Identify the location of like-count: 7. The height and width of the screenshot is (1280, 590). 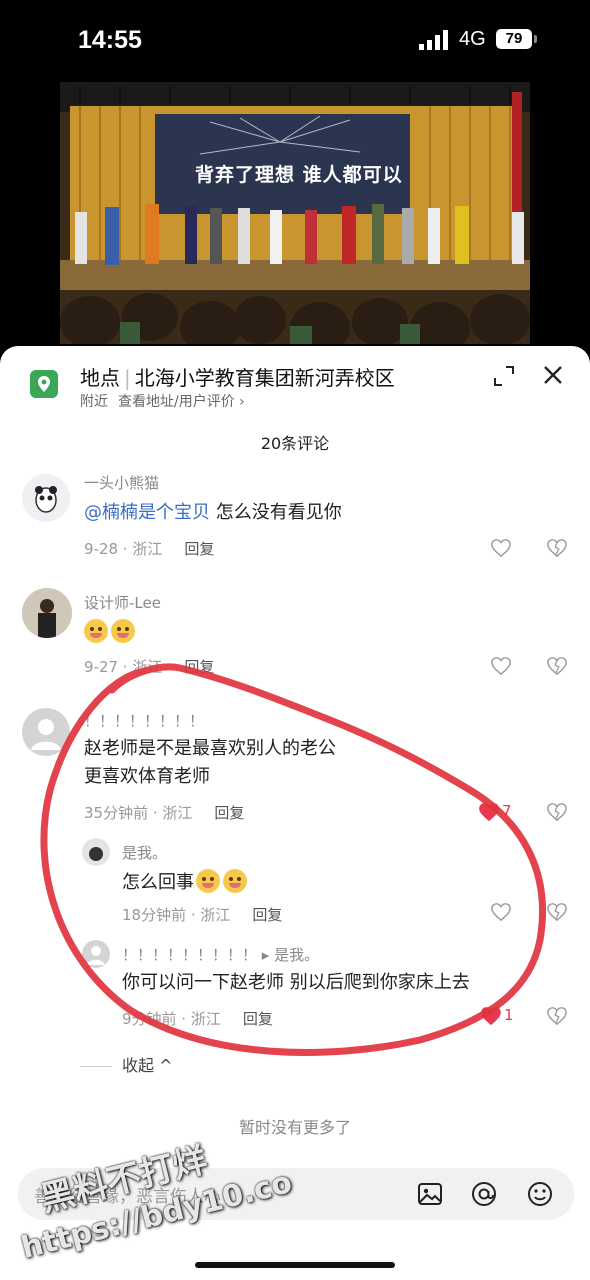
(507, 811).